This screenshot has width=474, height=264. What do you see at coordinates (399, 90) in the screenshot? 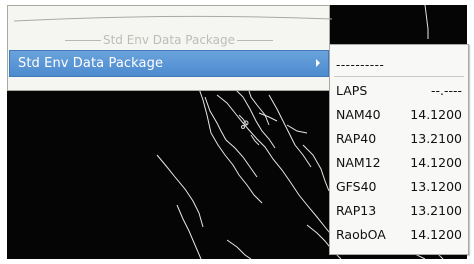
I see `submenu-item-laps: LAPS --.----` at bounding box center [399, 90].